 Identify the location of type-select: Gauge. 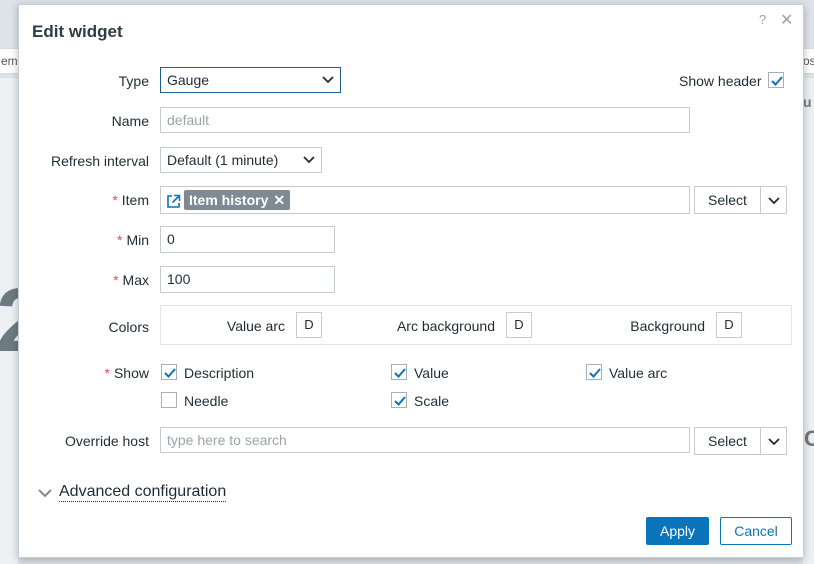
(250, 80).